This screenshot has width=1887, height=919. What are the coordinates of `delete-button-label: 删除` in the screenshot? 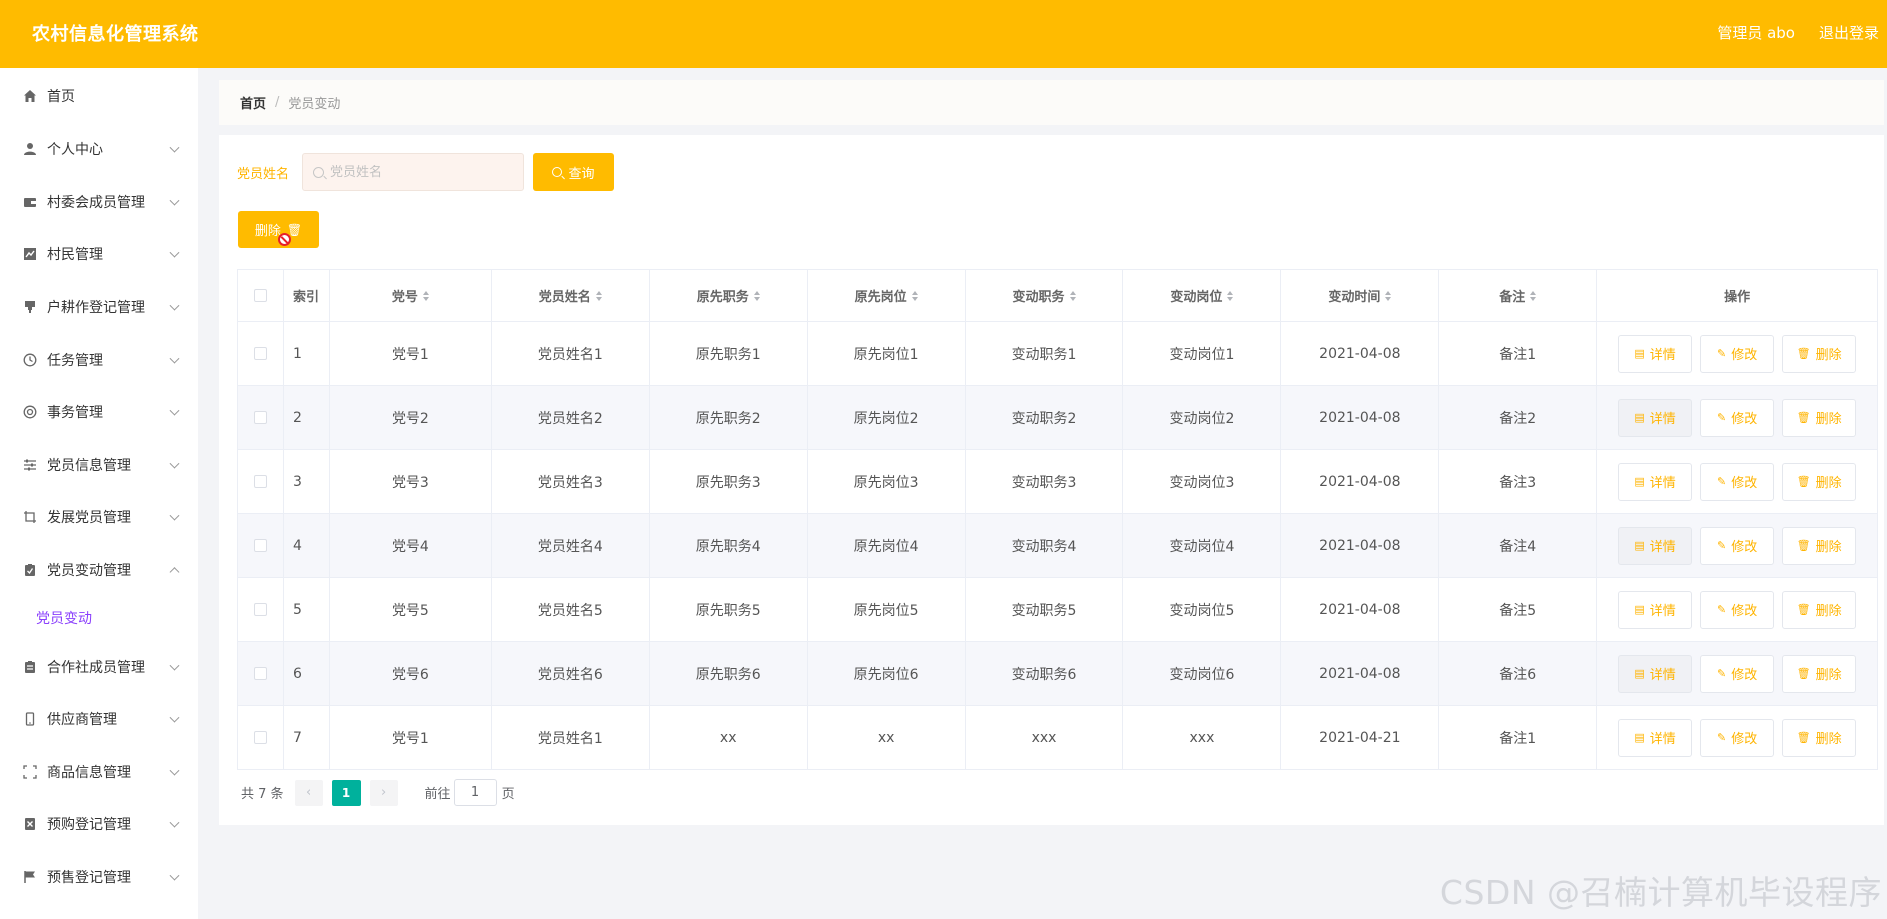 It's located at (1828, 483).